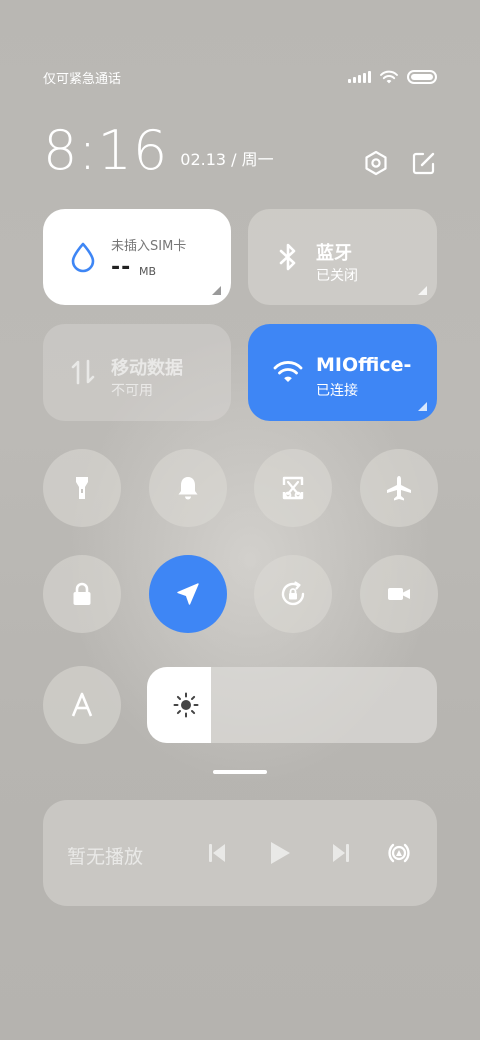 This screenshot has height=1040, width=480. What do you see at coordinates (341, 853) in the screenshot?
I see `next-icon` at bounding box center [341, 853].